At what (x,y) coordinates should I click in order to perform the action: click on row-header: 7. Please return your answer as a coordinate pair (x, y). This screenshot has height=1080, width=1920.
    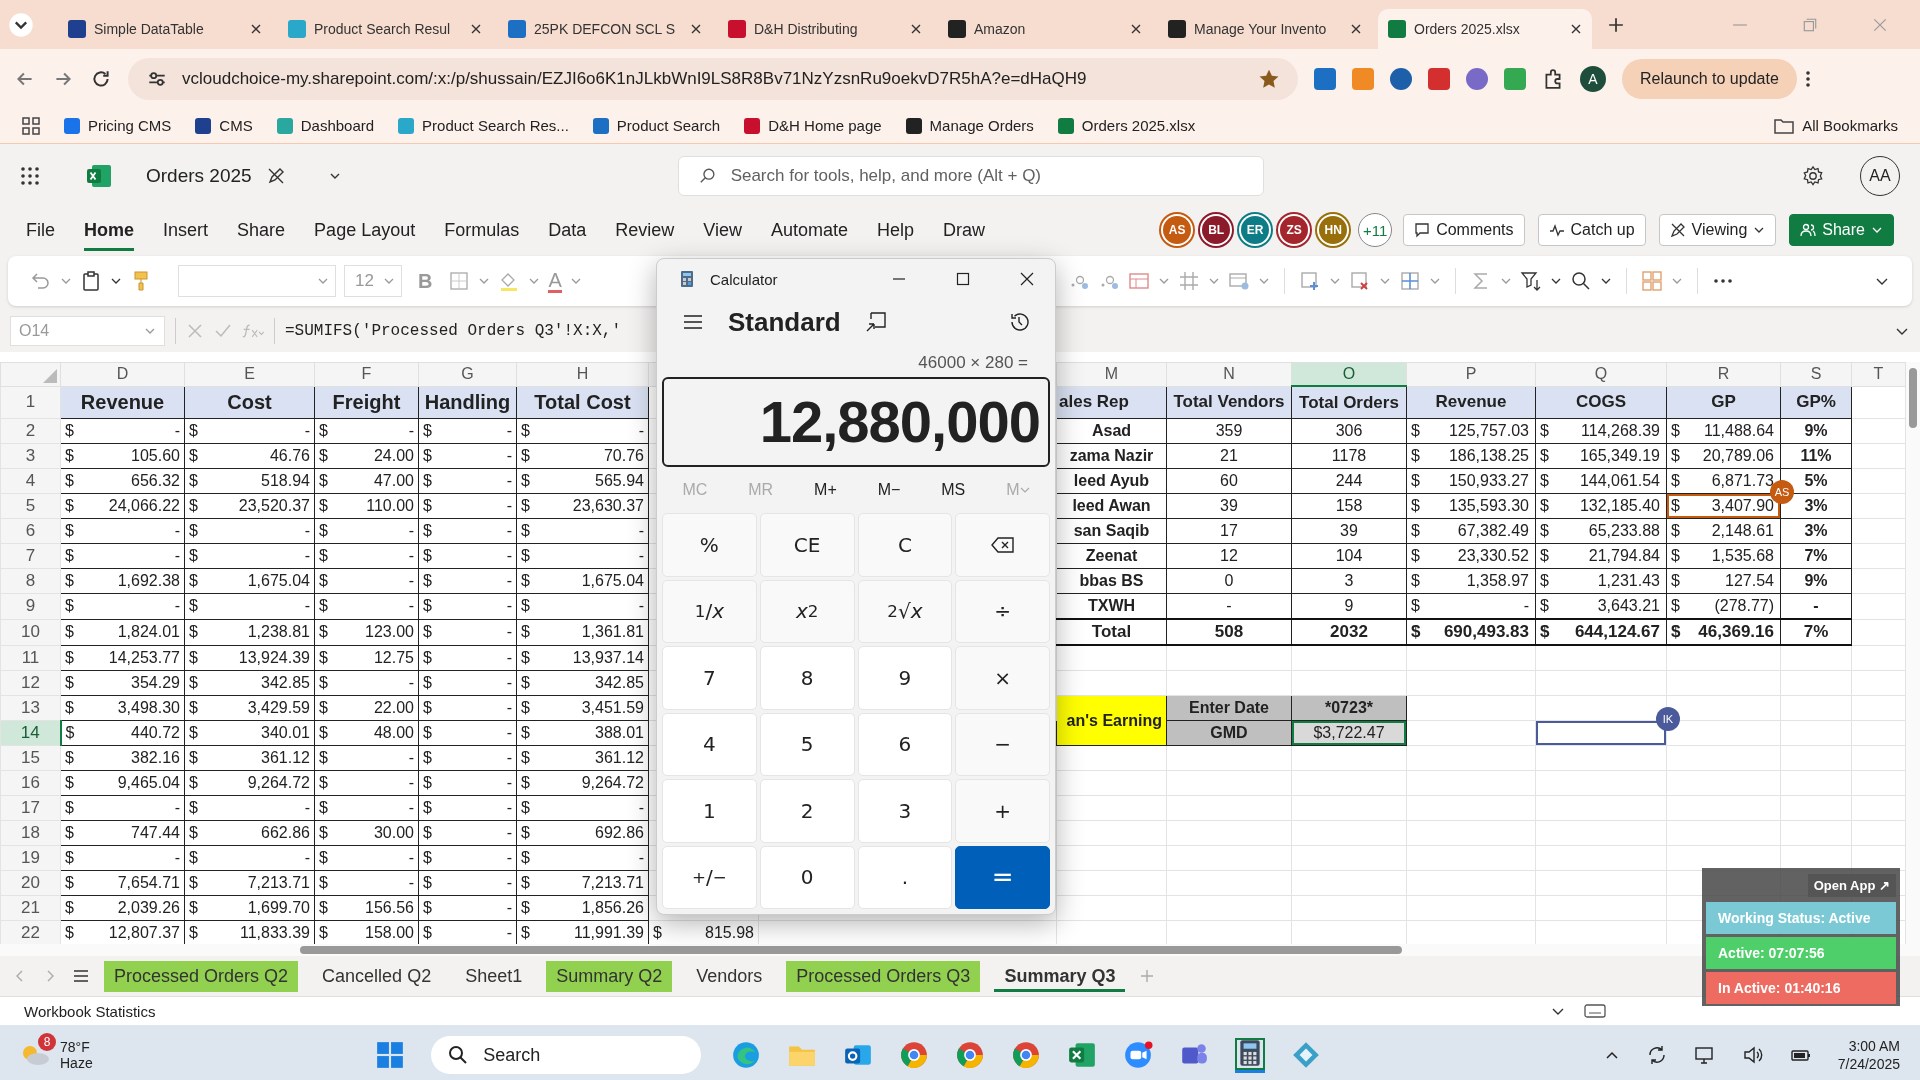
    Looking at the image, I should click on (30, 556).